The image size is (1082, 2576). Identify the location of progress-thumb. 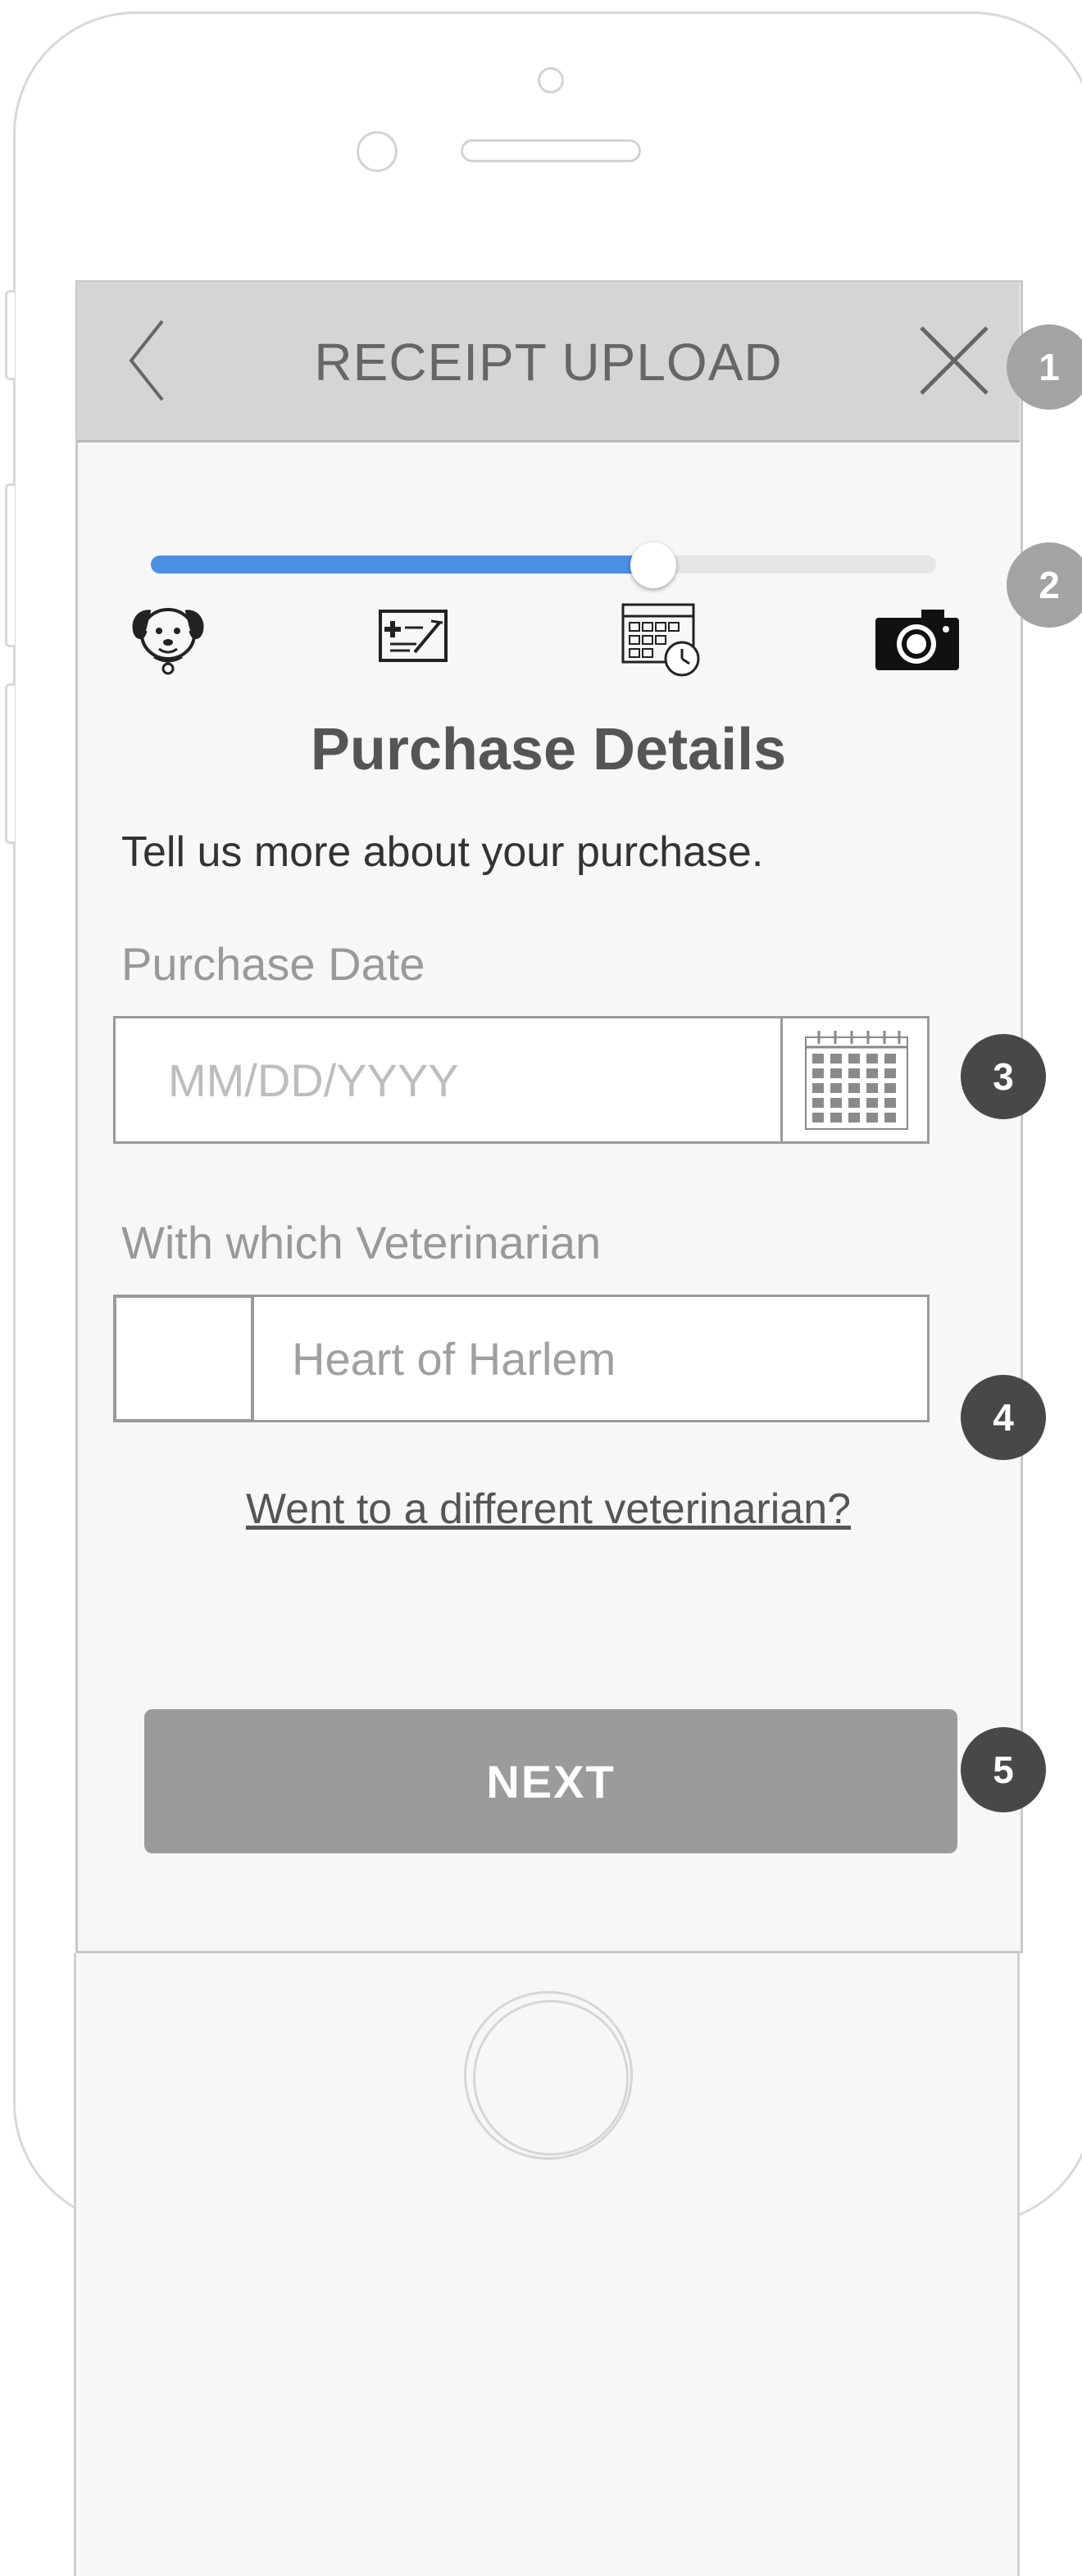
(653, 565).